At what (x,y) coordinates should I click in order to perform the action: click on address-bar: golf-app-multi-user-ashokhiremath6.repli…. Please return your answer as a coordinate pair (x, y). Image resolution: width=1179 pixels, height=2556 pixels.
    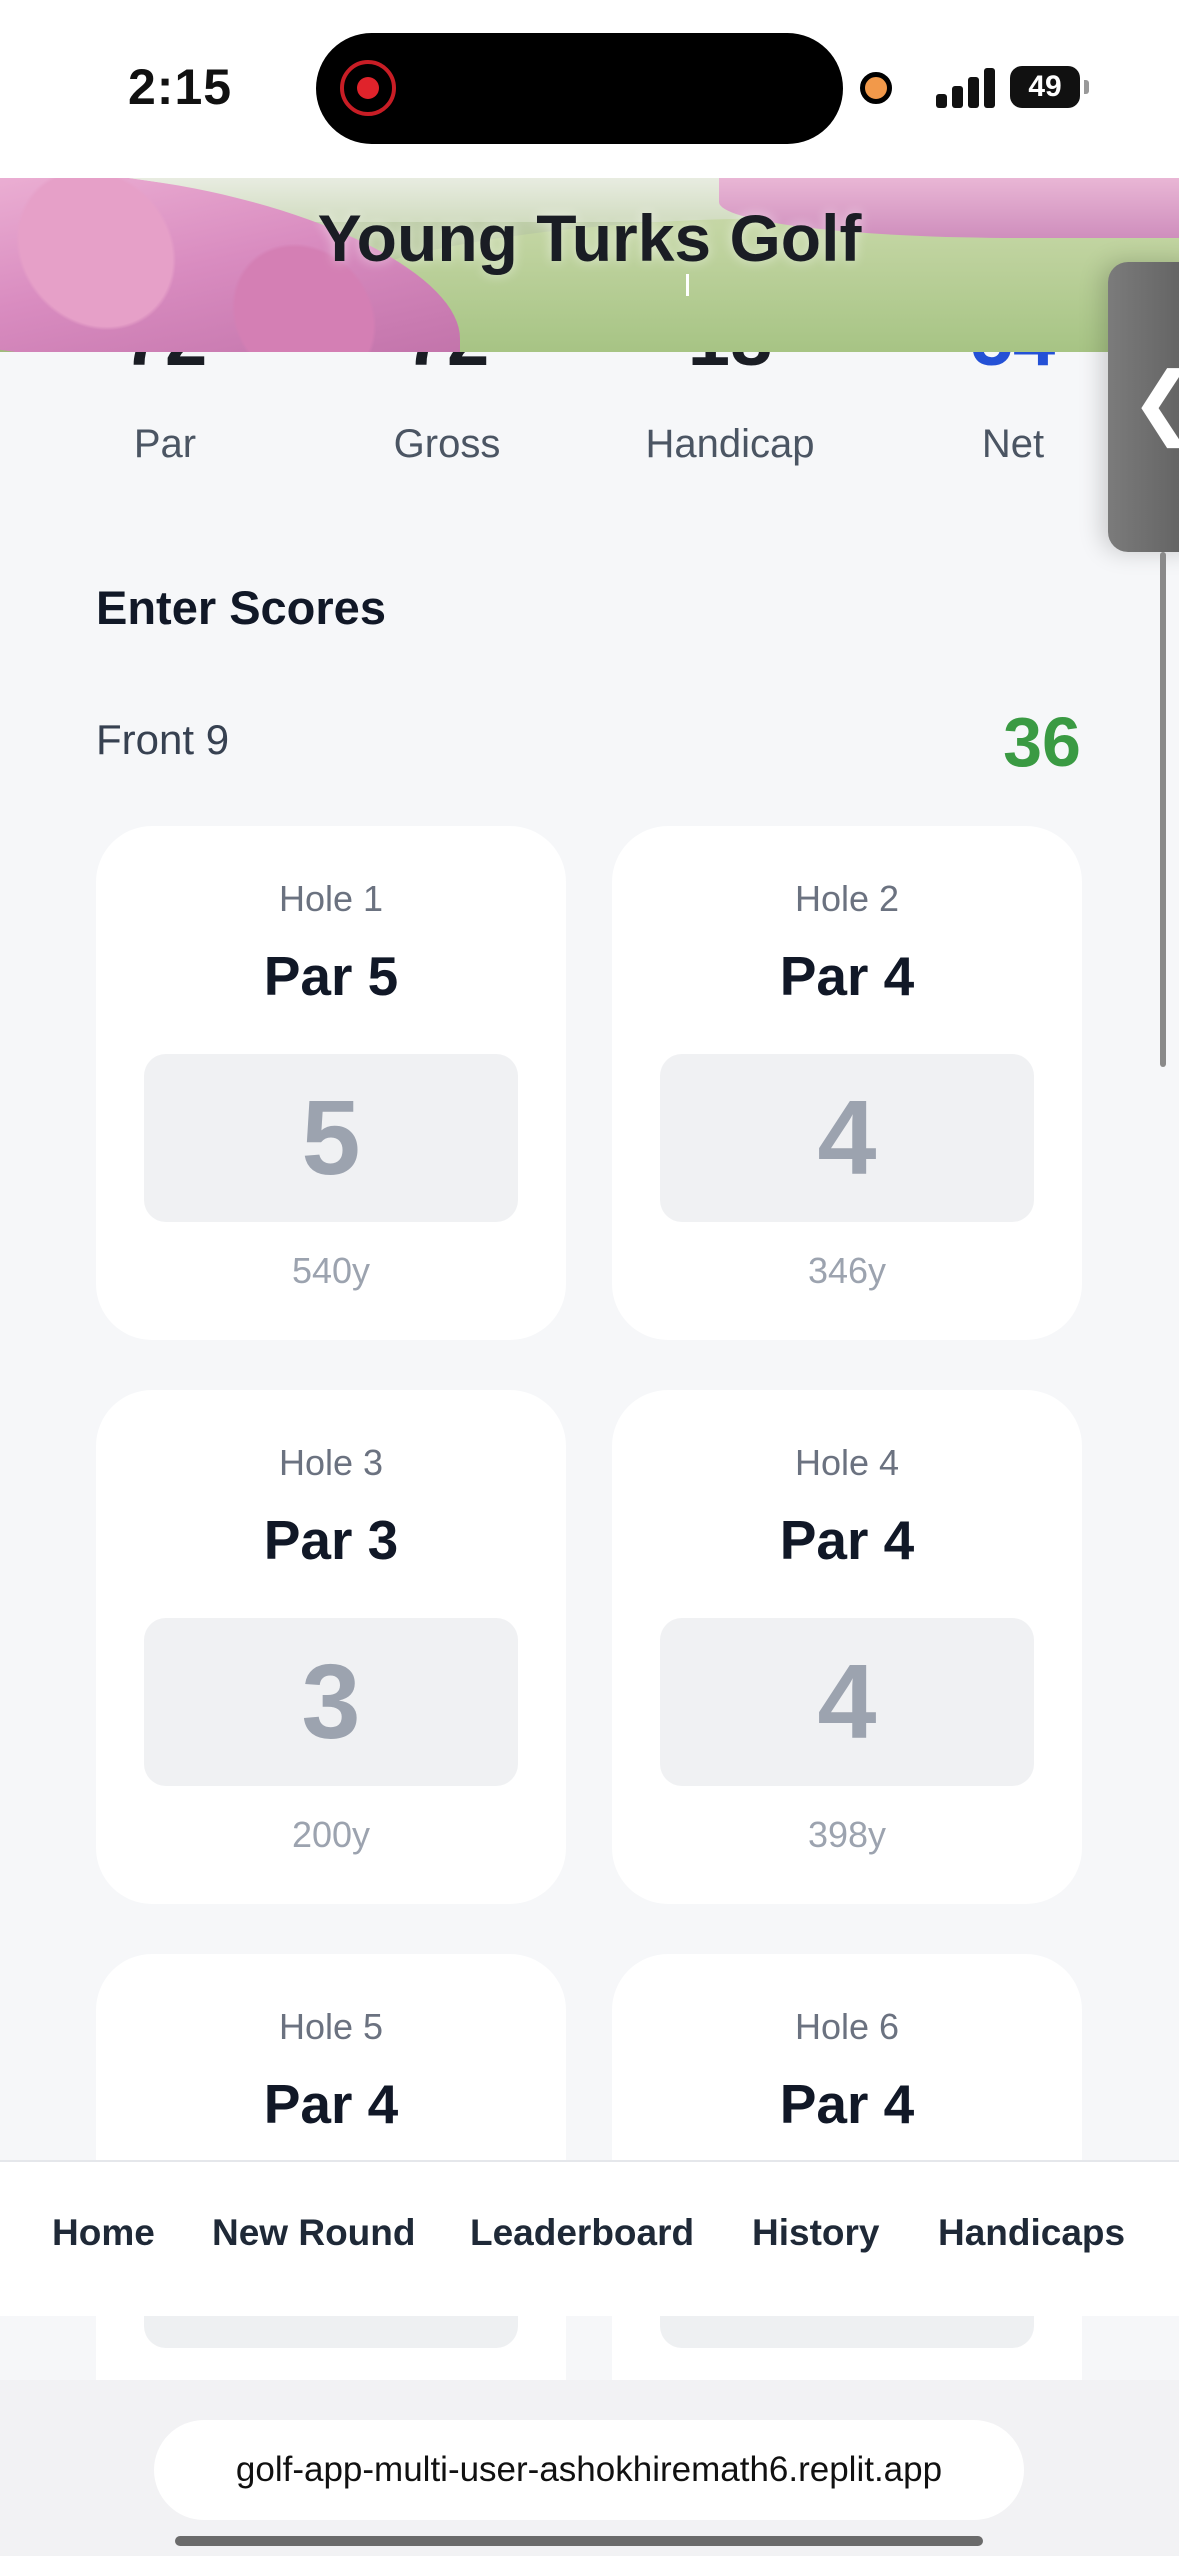
    Looking at the image, I should click on (589, 2470).